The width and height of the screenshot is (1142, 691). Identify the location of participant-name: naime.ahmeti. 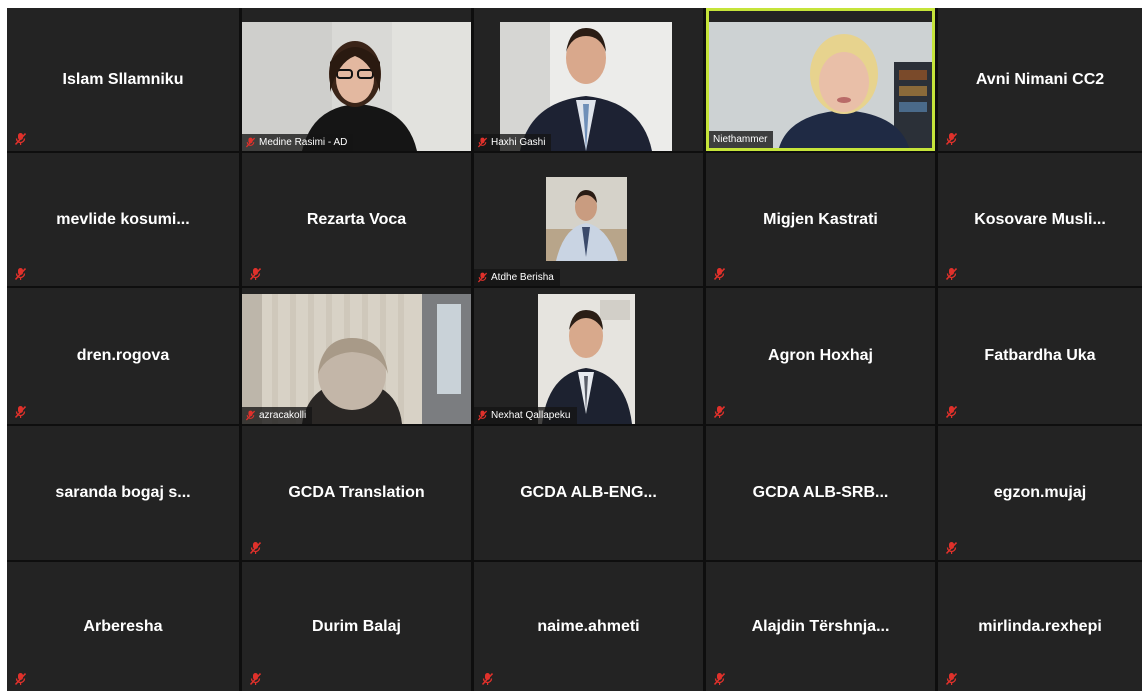
(588, 626).